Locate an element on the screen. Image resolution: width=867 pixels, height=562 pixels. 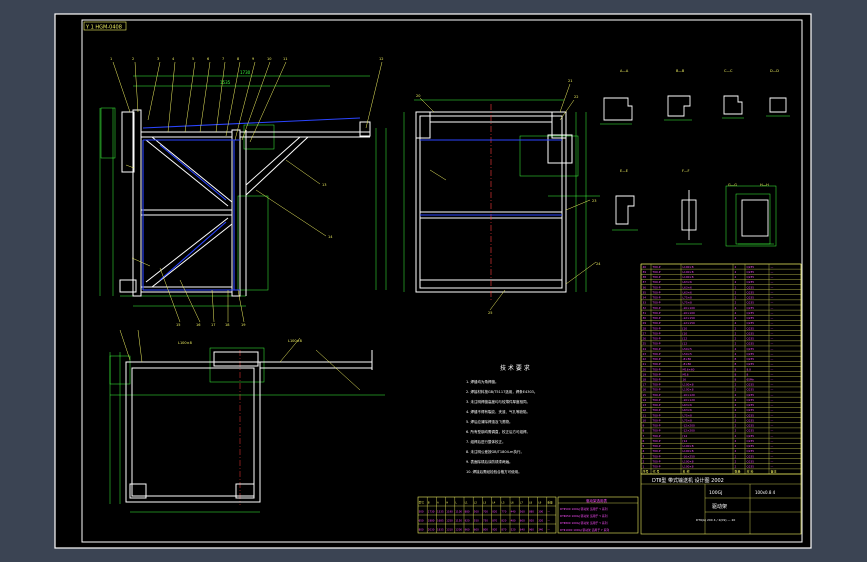
bom-cell: 3 is located at coordinates (644, 456).